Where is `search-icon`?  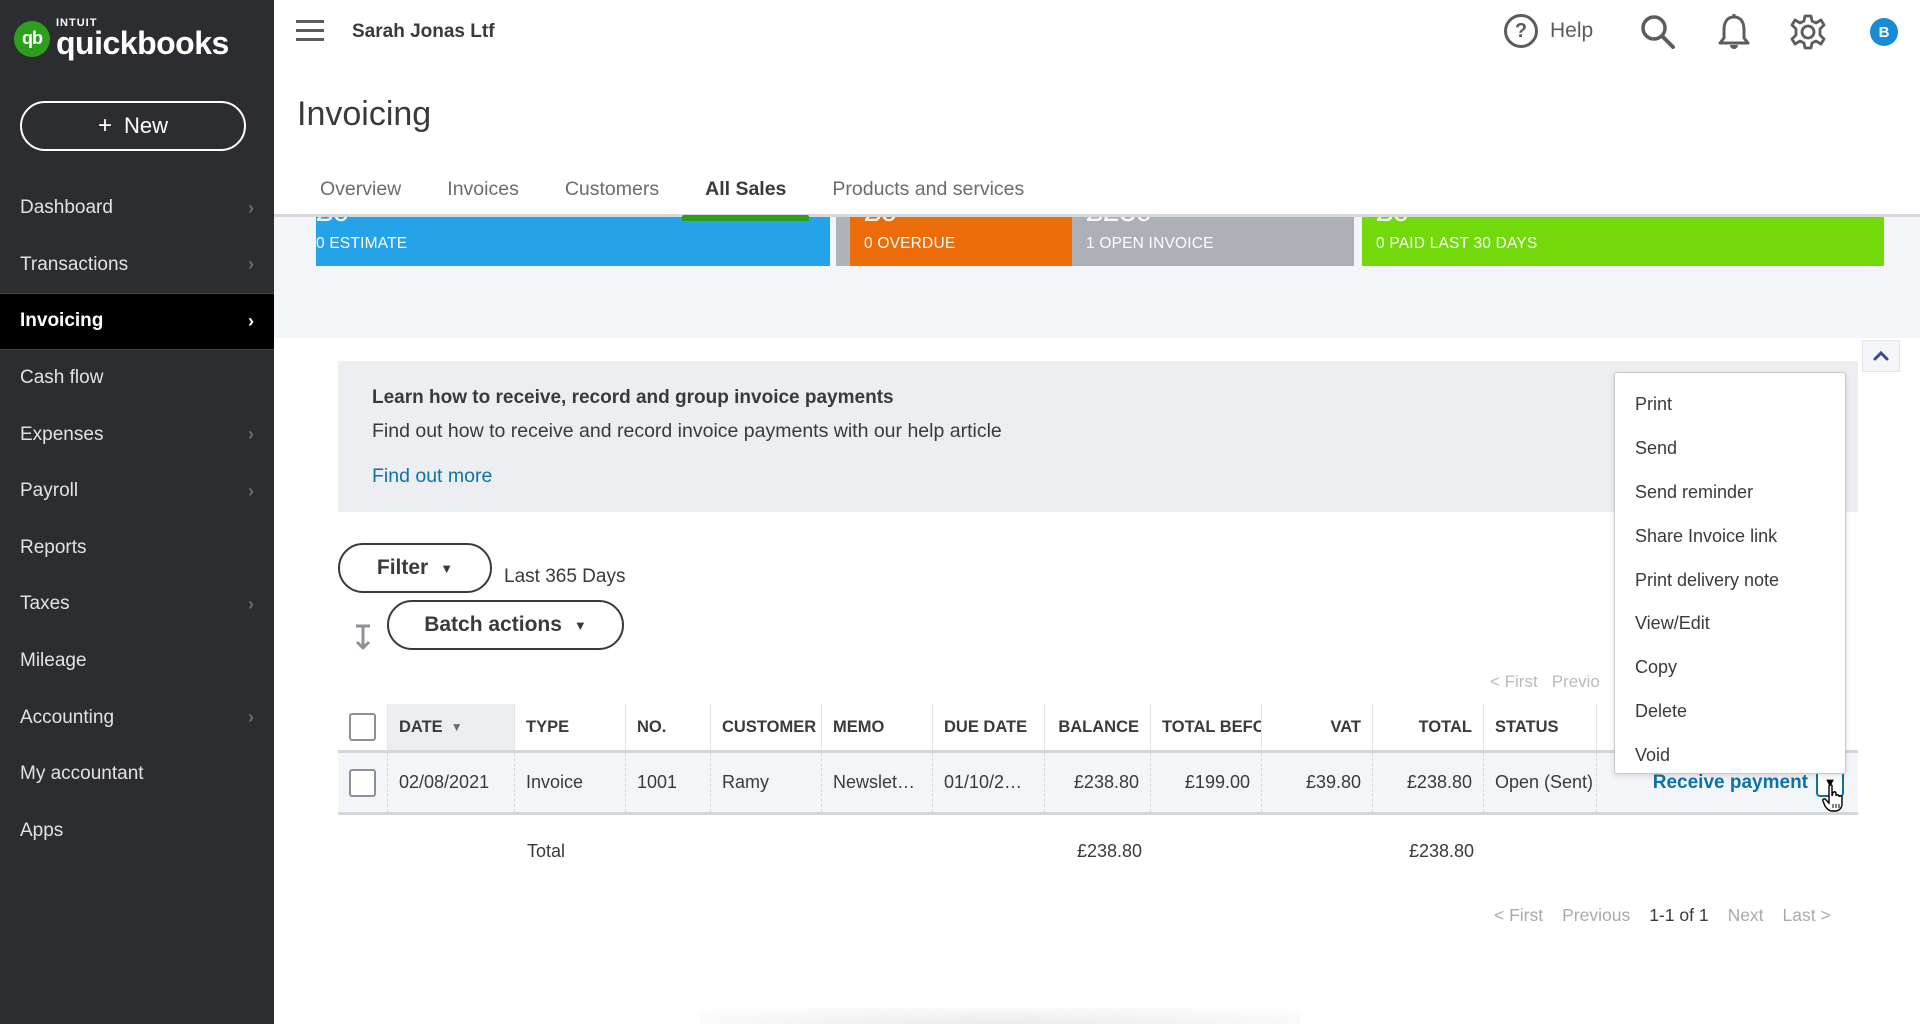
search-icon is located at coordinates (1658, 32).